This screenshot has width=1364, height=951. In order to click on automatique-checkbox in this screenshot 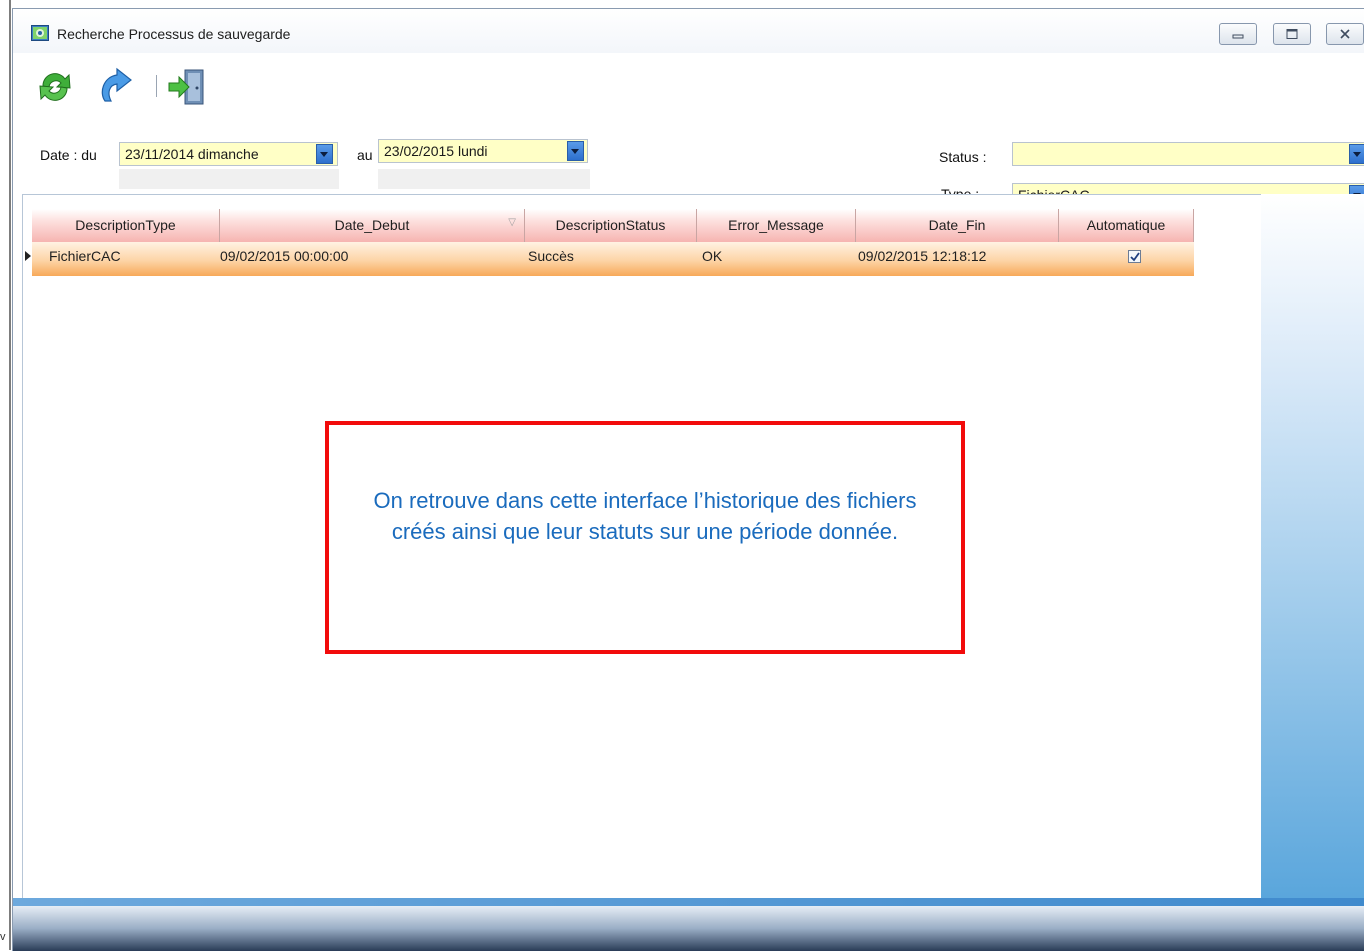, I will do `click(1134, 256)`.